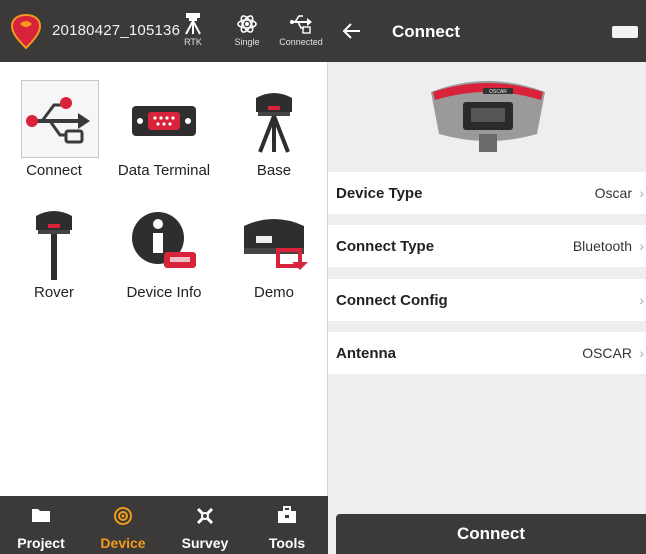 The image size is (646, 554). I want to click on menu-connect: Connect, so click(54, 120).